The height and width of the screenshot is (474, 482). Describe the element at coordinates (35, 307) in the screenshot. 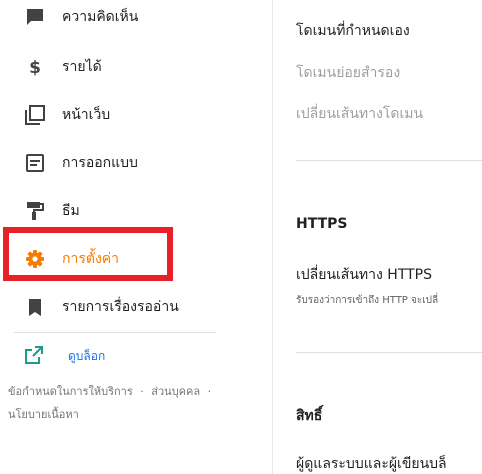

I see `bookmark-icon` at that location.